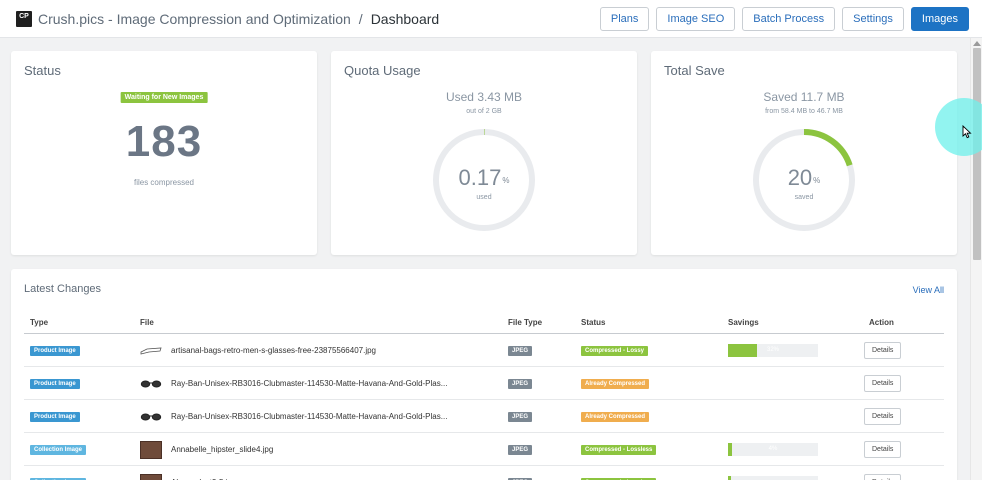 The image size is (982, 480). Describe the element at coordinates (696, 19) in the screenshot. I see `image-seo-button: Image SEO` at that location.